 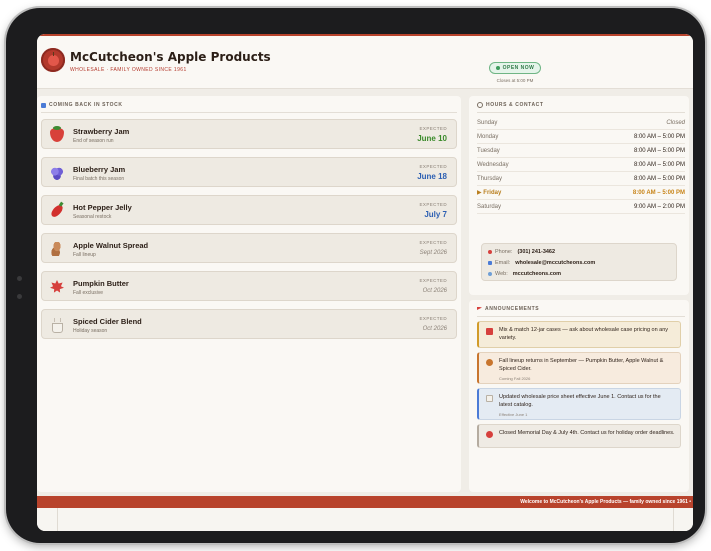 What do you see at coordinates (432, 138) in the screenshot?
I see `expected-date: June 10` at bounding box center [432, 138].